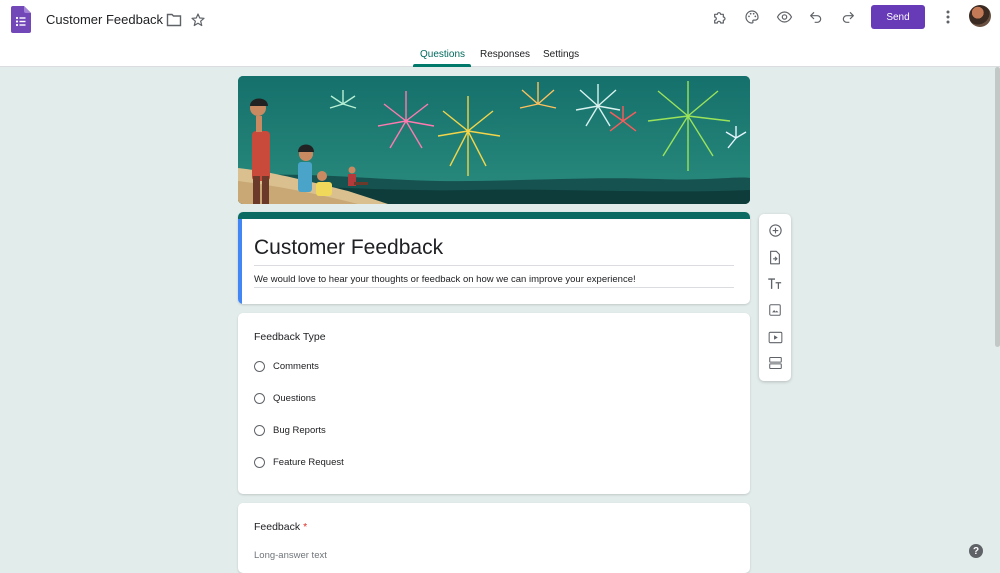 The height and width of the screenshot is (573, 1000). I want to click on theme-color-strip, so click(494, 215).